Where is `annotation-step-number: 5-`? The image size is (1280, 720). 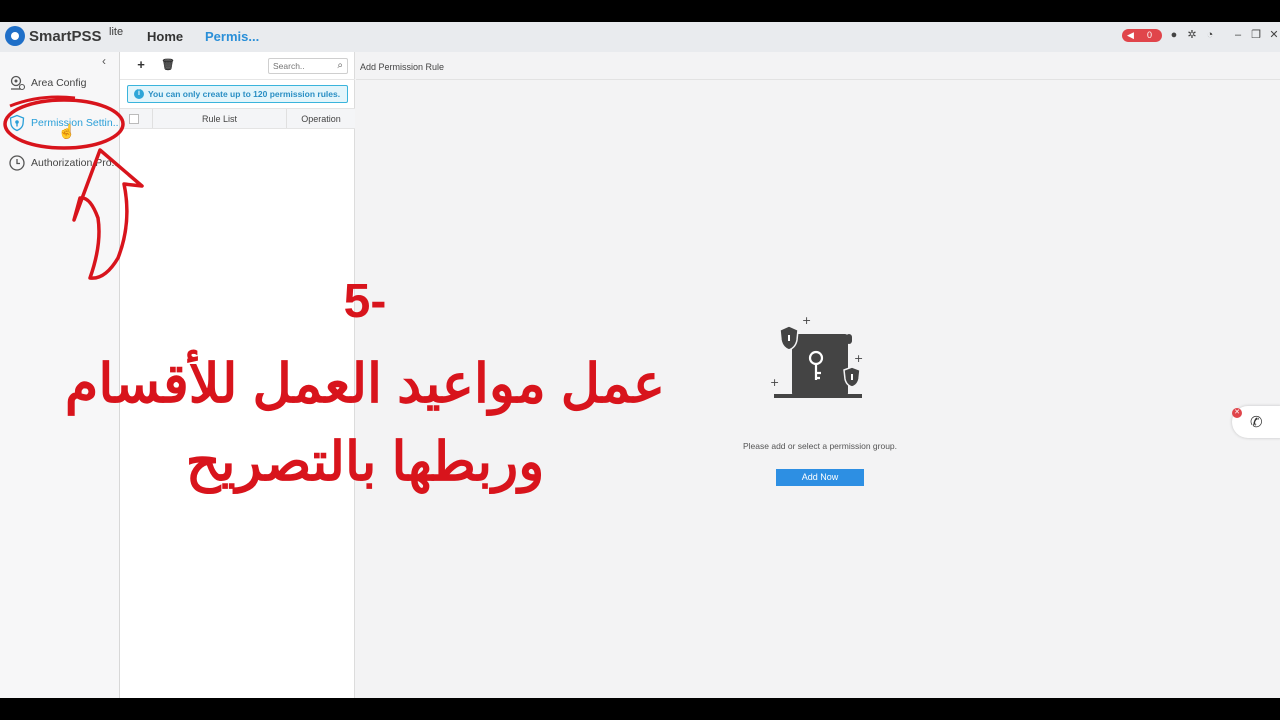
annotation-step-number: 5- is located at coordinates (365, 301).